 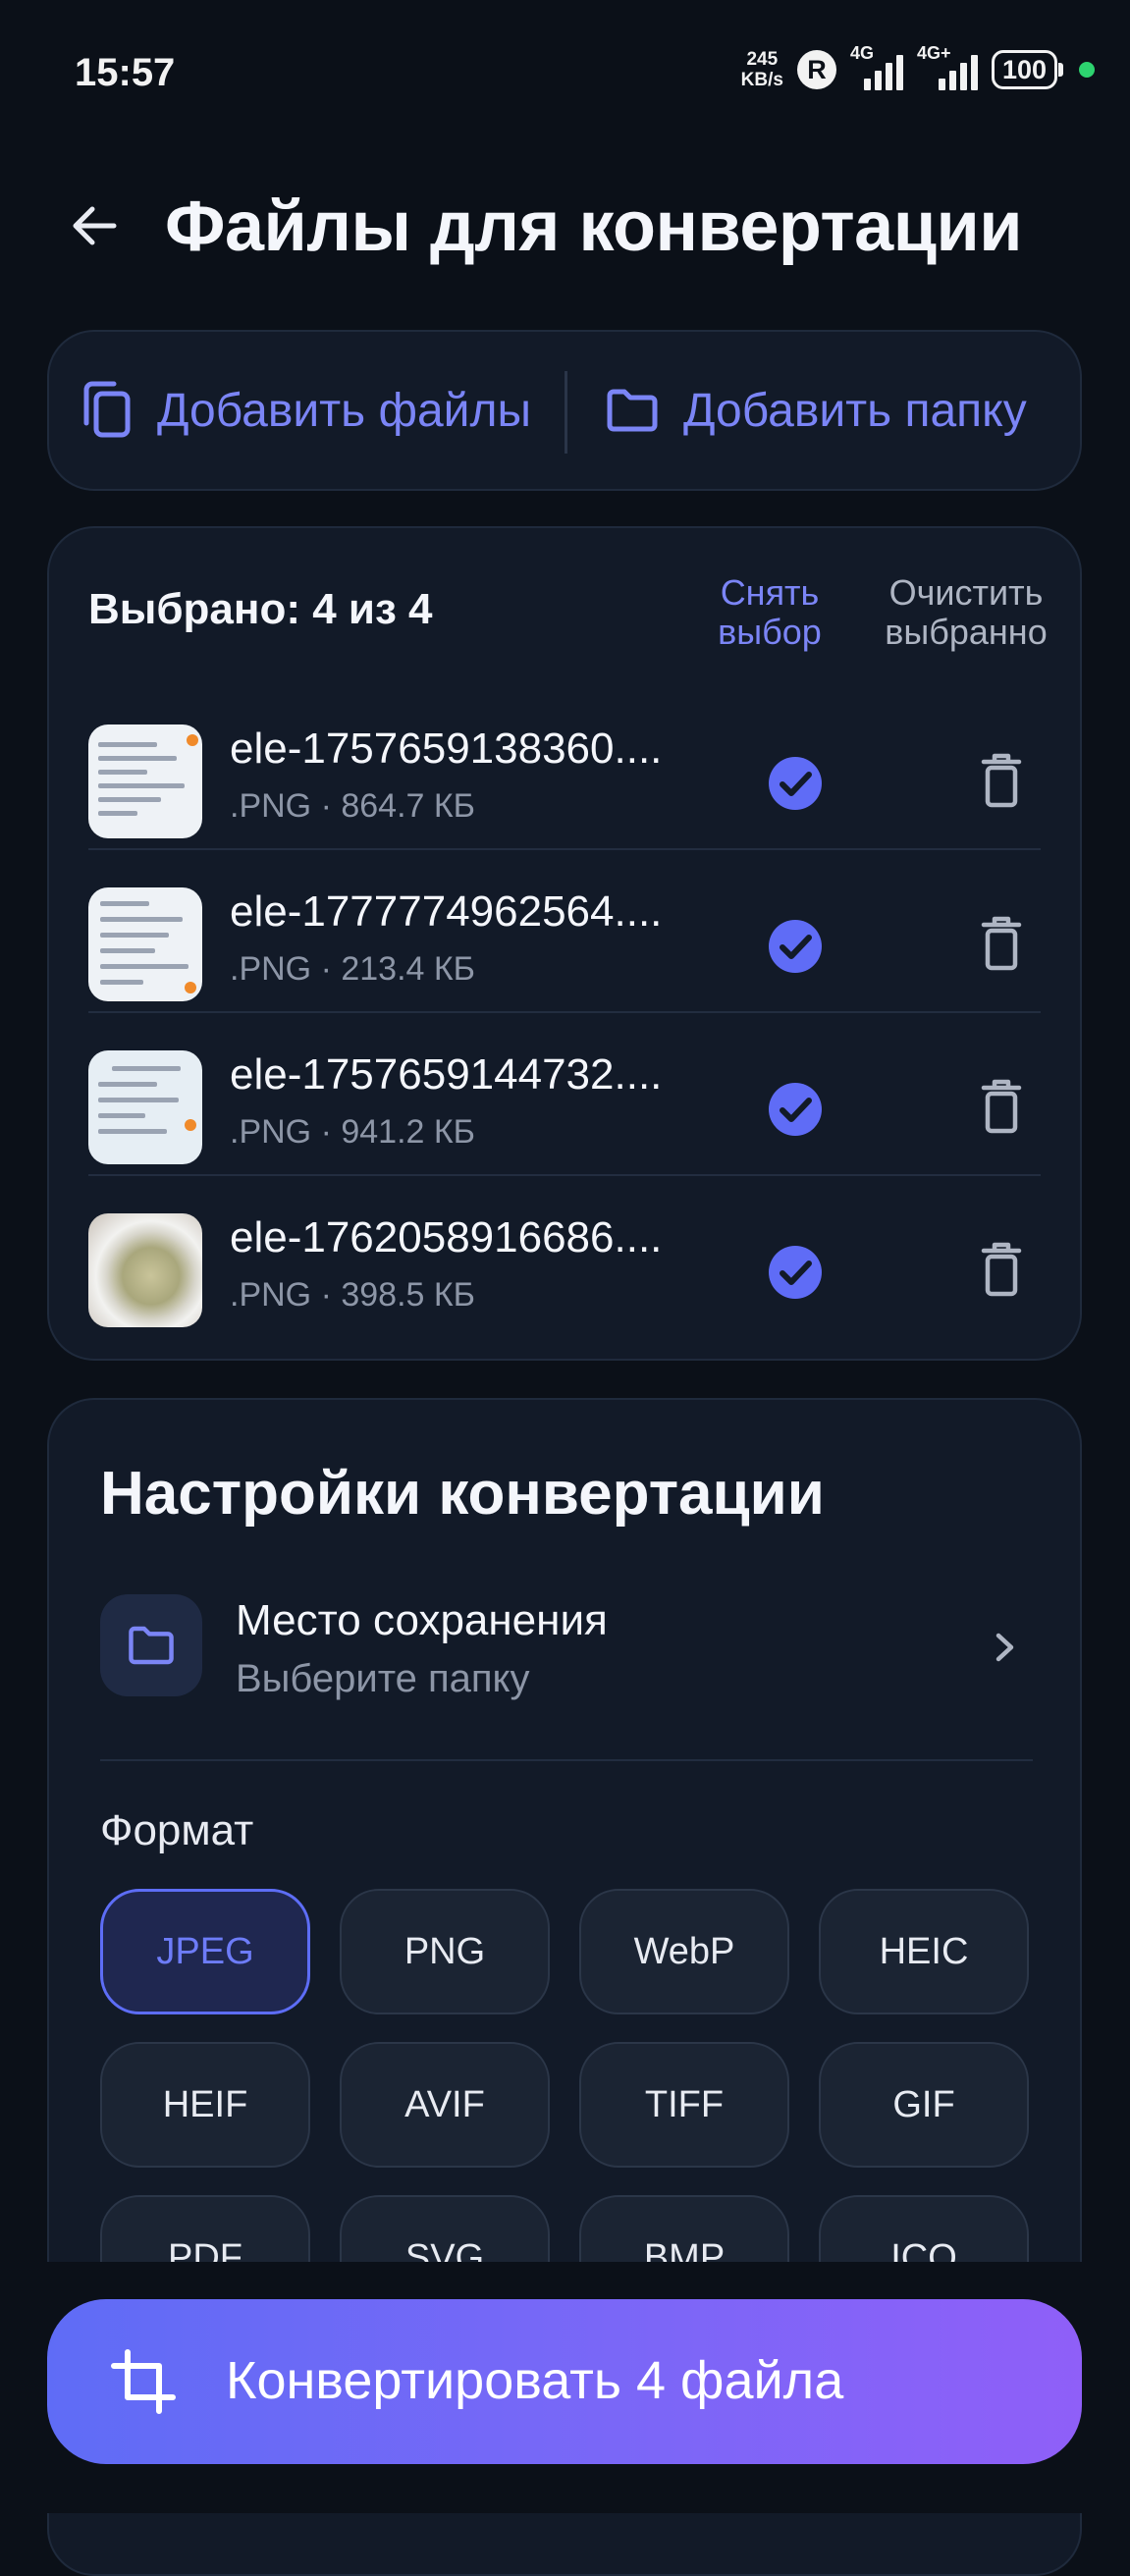 I want to click on file-meta: .PNG · 941.2 КБ, so click(x=352, y=1132).